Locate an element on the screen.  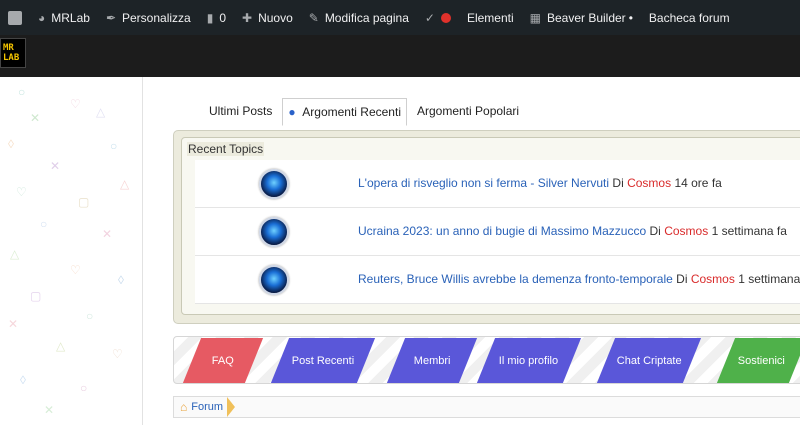
support-us-label: Sostienici is located at coordinates (762, 360).